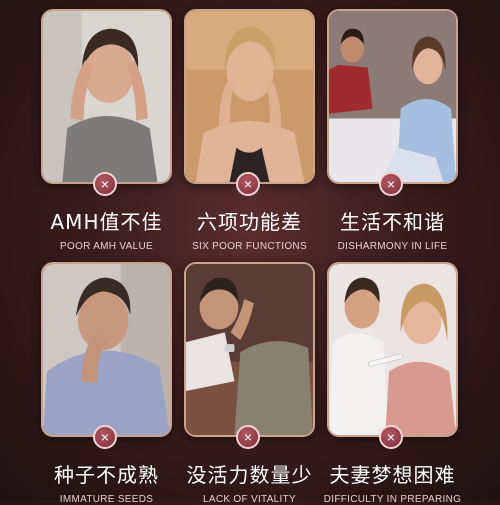 This screenshot has height=505, width=500. I want to click on photo-stressed-woman, so click(106, 96).